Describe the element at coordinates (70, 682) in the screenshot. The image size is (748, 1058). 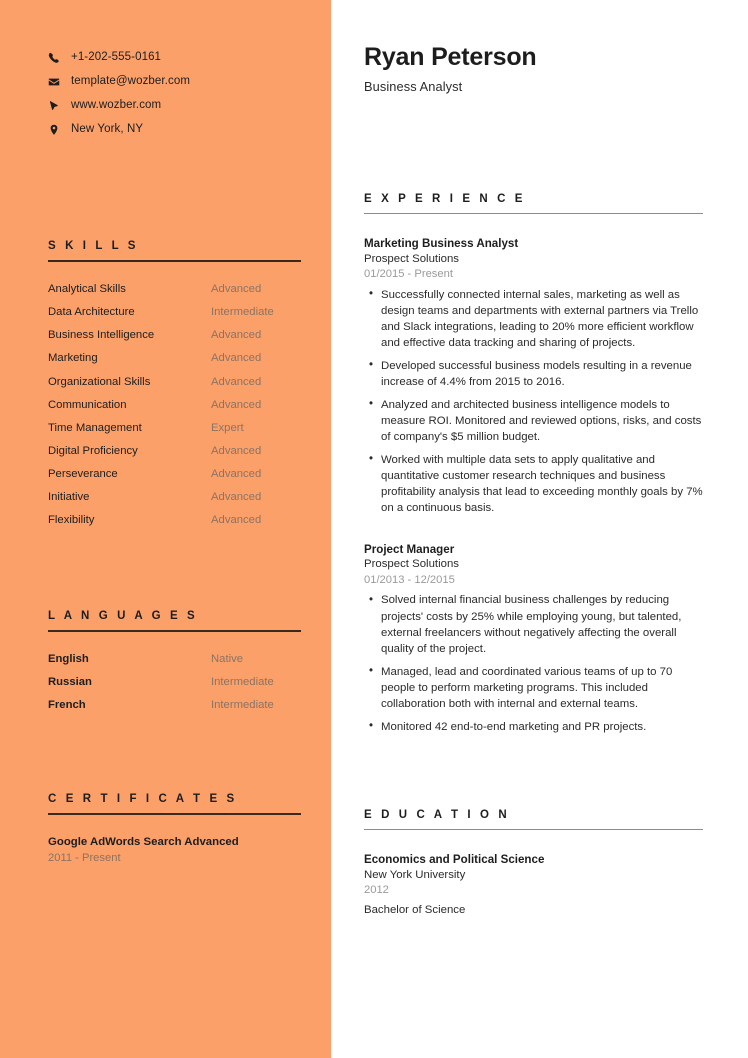
I see `language-name: Russian` at that location.